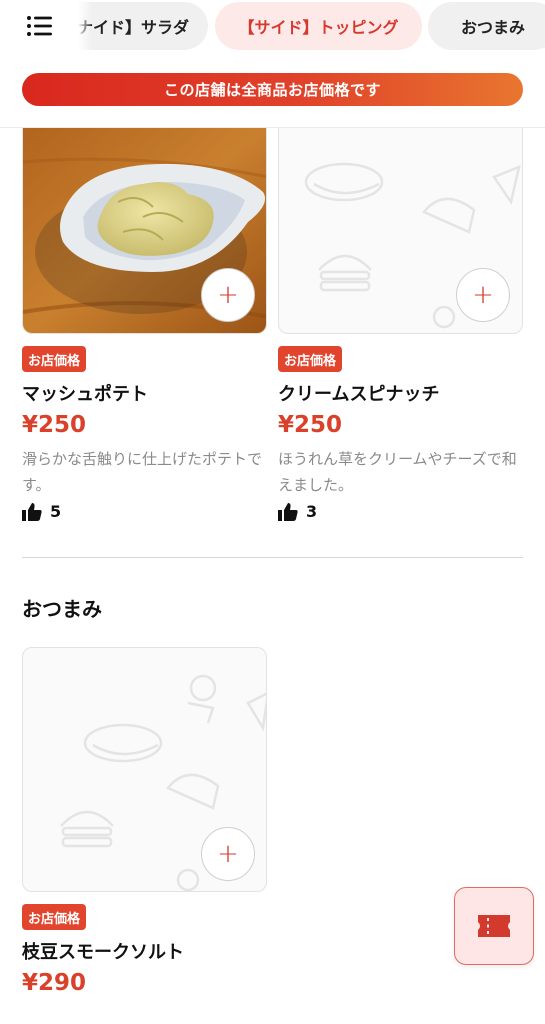 Image resolution: width=545 pixels, height=1024 pixels. Describe the element at coordinates (318, 26) in the screenshot. I see `tab-side-topping: 【サイド】トッピング` at that location.